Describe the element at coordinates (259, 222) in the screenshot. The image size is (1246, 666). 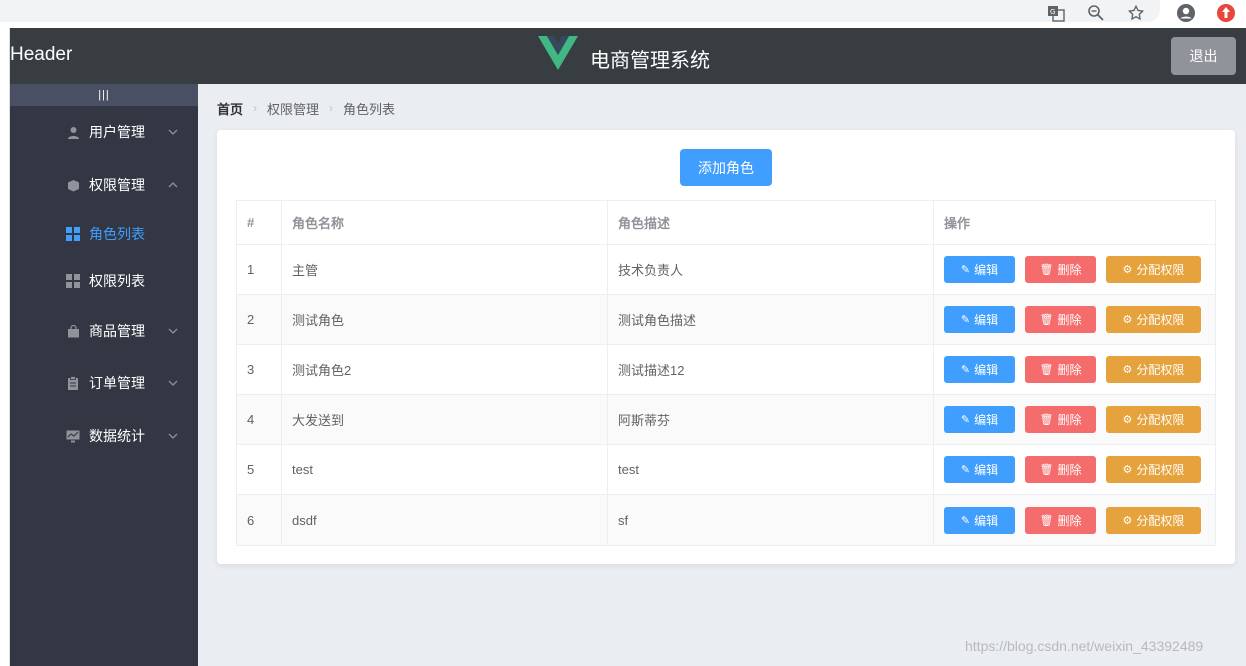
I see `column-header: #` at that location.